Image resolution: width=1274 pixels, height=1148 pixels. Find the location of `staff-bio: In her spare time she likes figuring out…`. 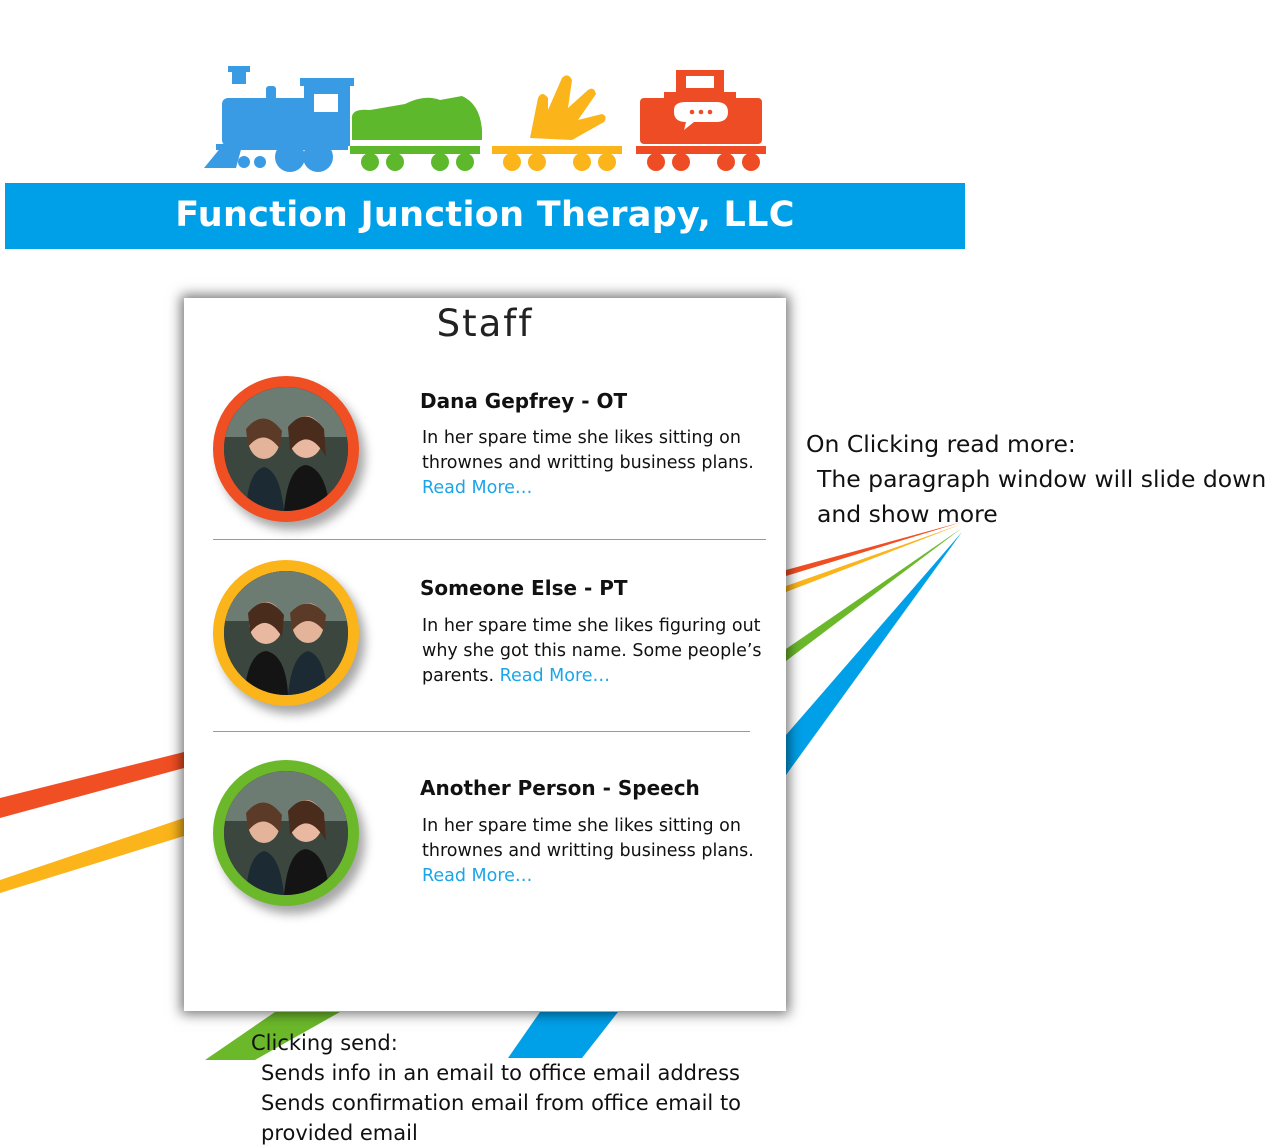

staff-bio: In her spare time she likes figuring out… is located at coordinates (602, 651).